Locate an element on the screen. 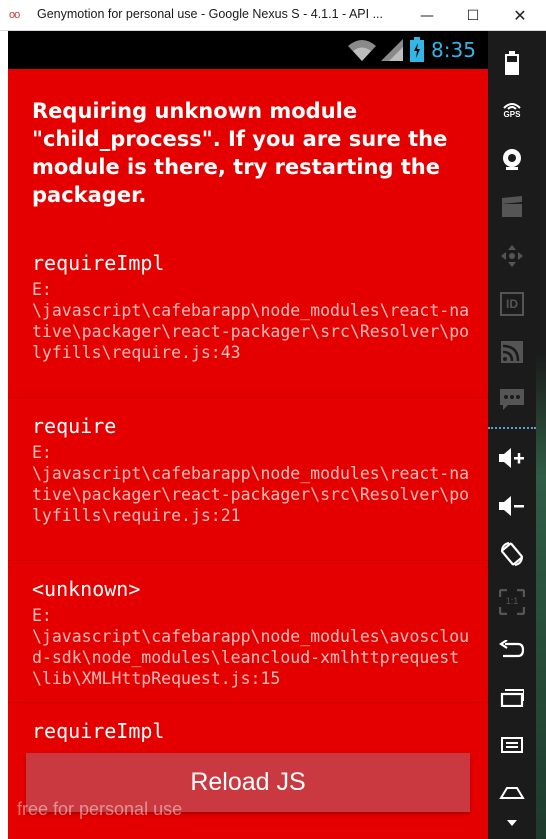 The image size is (546, 839). panel-separator is located at coordinates (512, 428).